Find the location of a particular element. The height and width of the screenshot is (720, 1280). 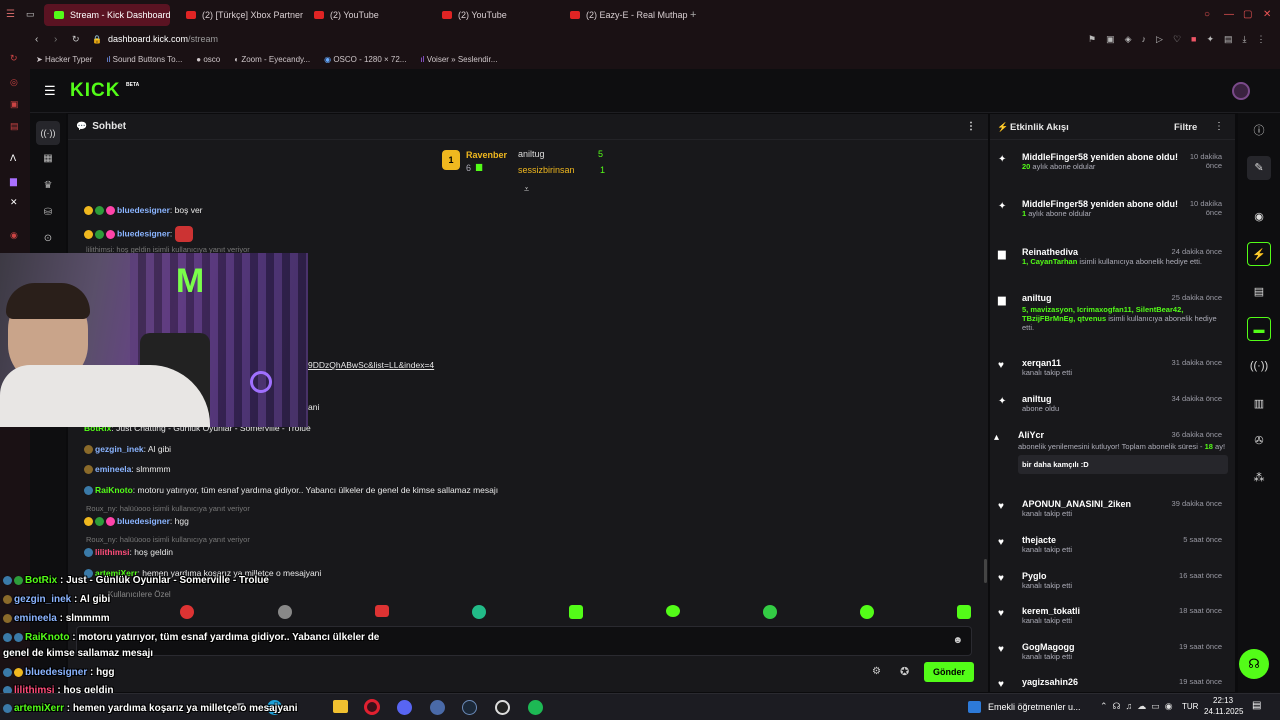

info-icon: ⓘ is located at coordinates (1259, 131).